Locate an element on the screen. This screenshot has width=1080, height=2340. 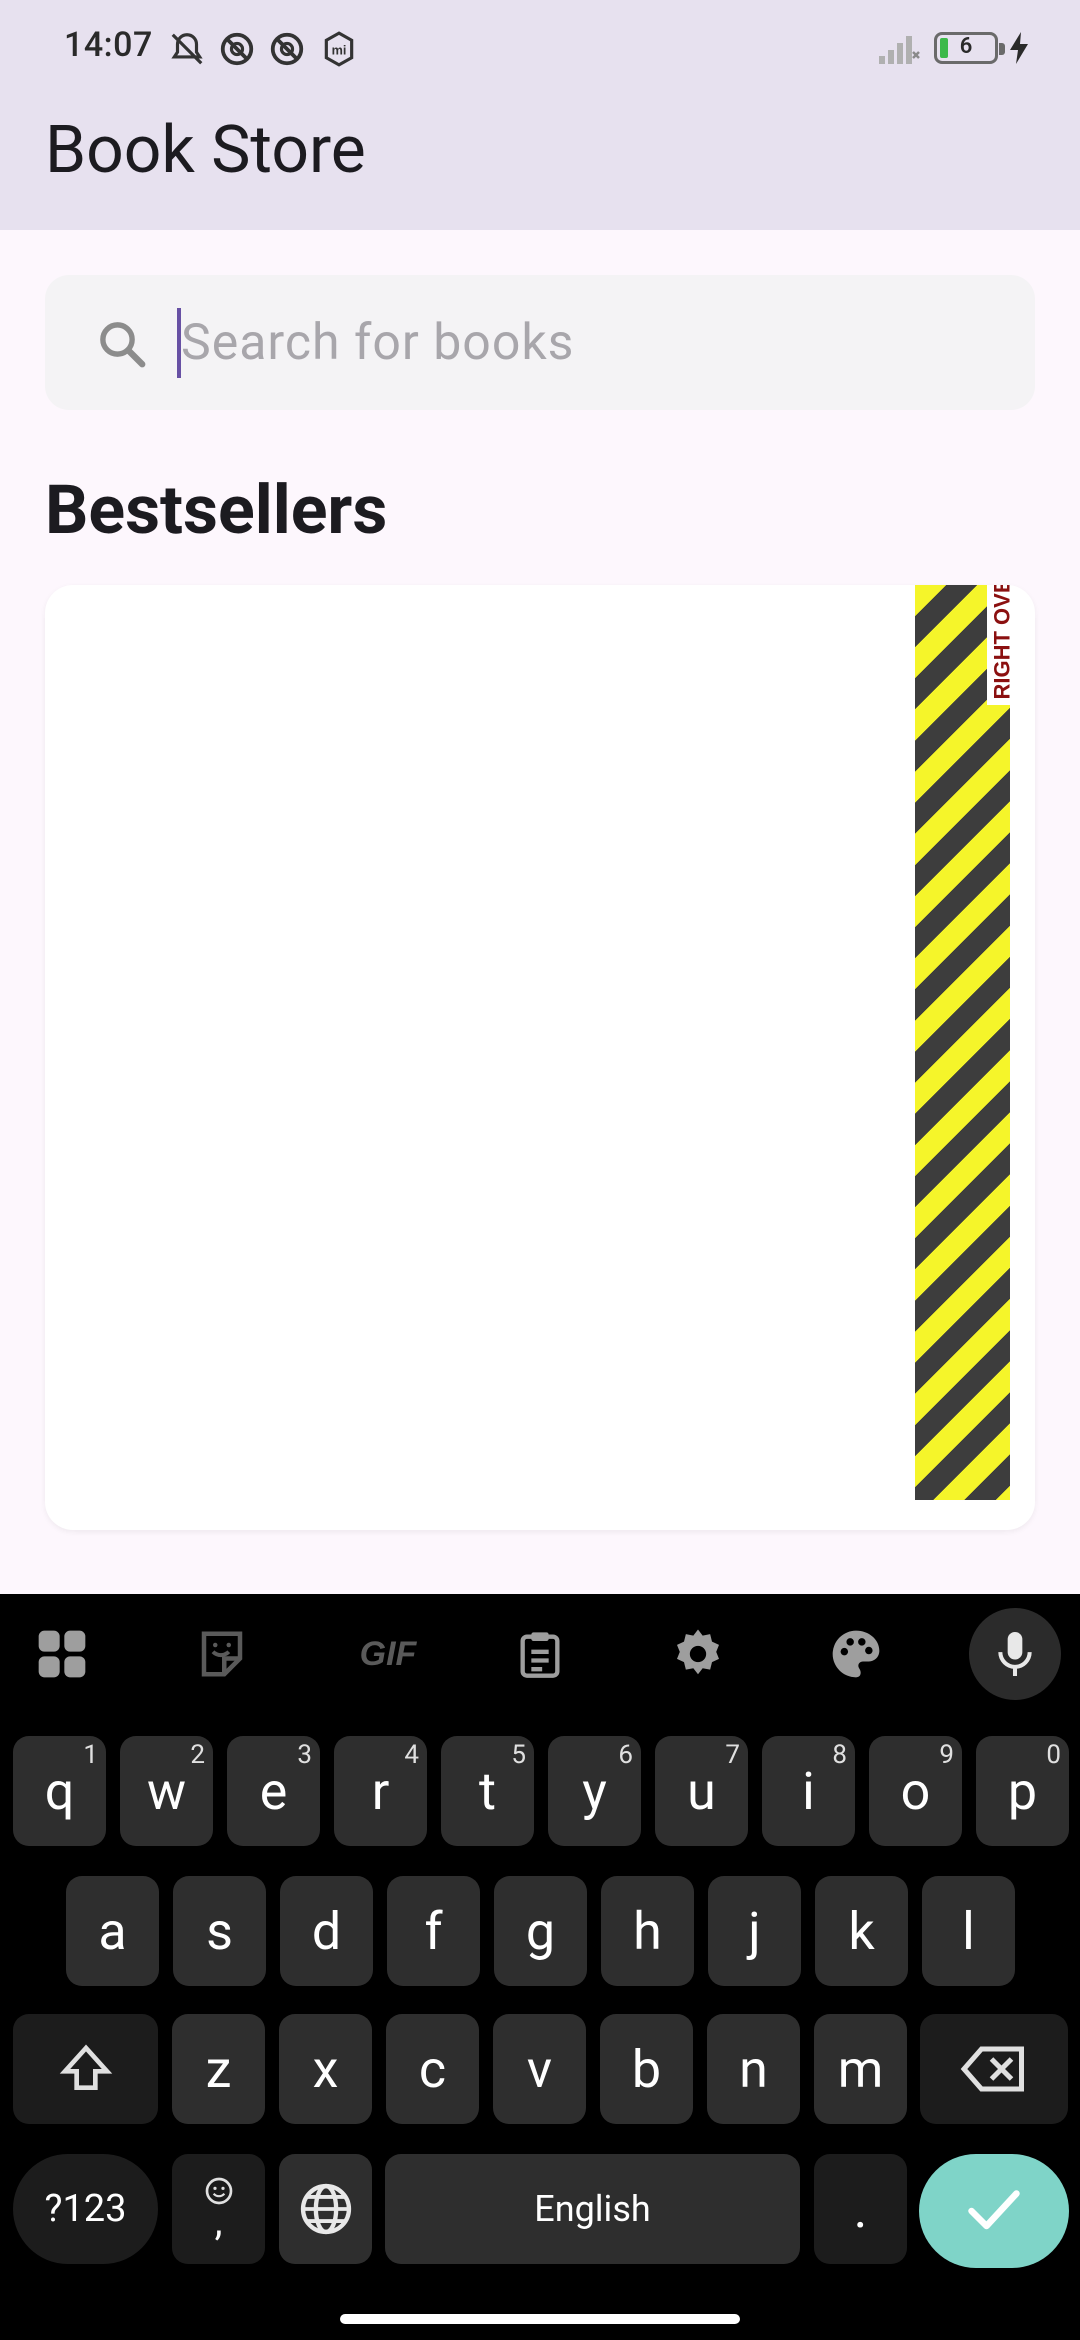
battery-level: 6 is located at coordinates (966, 46).